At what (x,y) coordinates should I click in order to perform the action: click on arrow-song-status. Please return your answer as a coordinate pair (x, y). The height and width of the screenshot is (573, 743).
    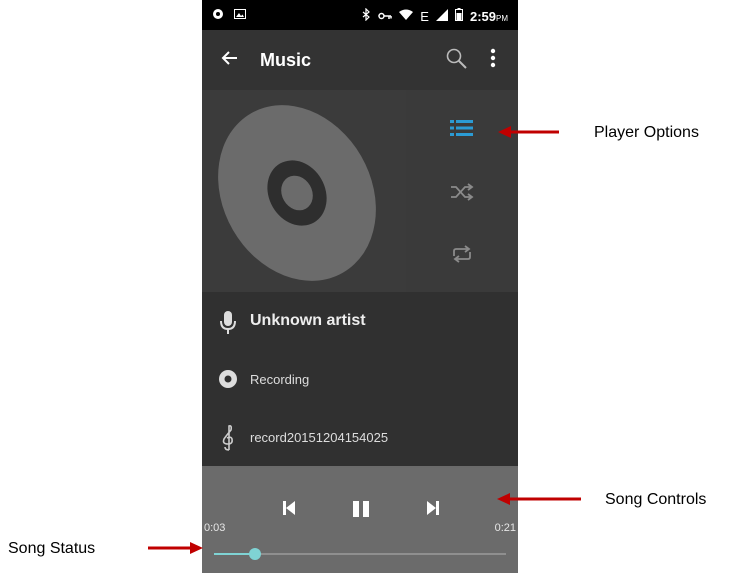
    Looking at the image, I should click on (175, 548).